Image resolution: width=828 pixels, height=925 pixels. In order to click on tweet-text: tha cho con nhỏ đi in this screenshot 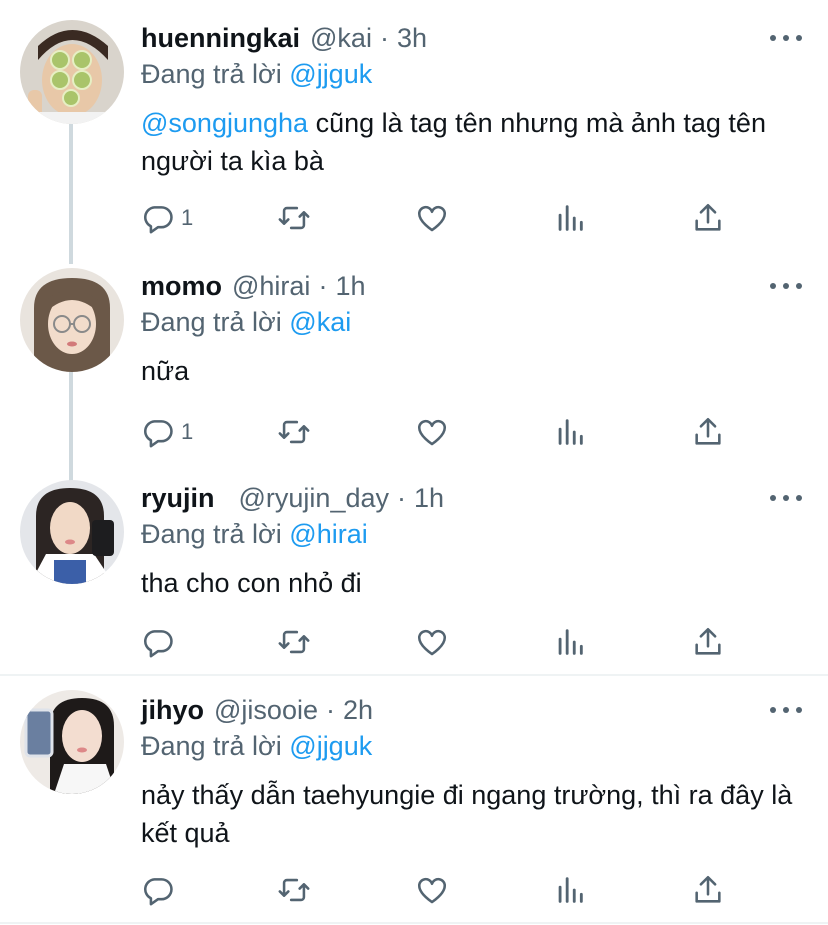, I will do `click(471, 583)`.